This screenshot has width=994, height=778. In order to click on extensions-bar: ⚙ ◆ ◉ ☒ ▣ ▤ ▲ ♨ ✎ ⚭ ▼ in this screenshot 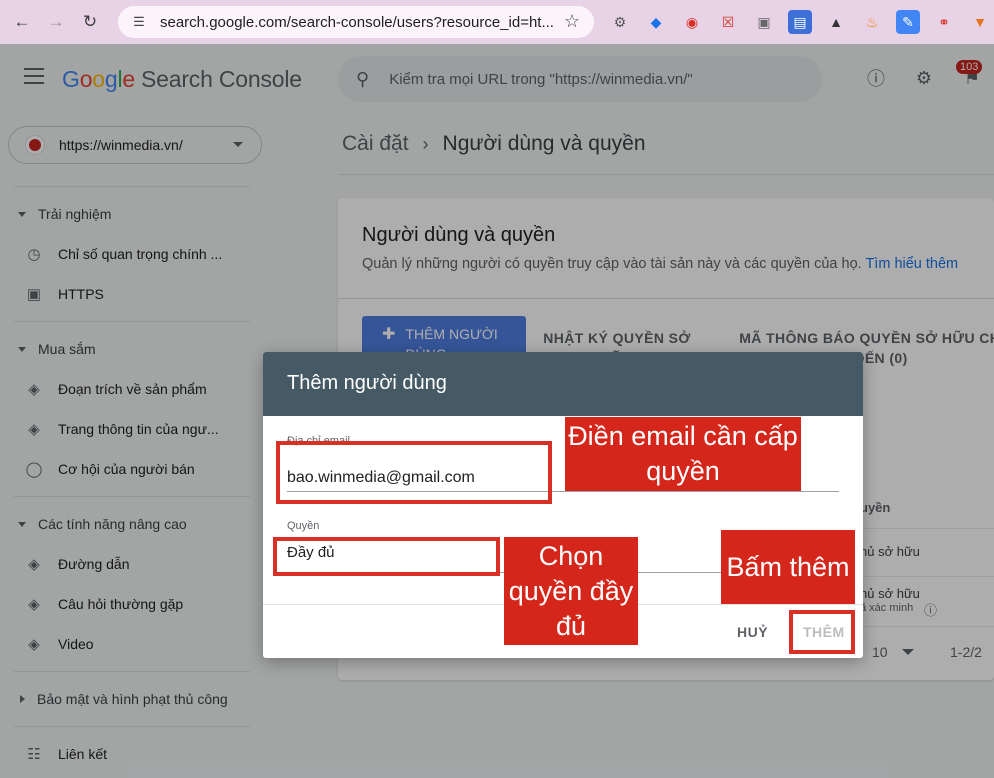, I will do `click(800, 22)`.